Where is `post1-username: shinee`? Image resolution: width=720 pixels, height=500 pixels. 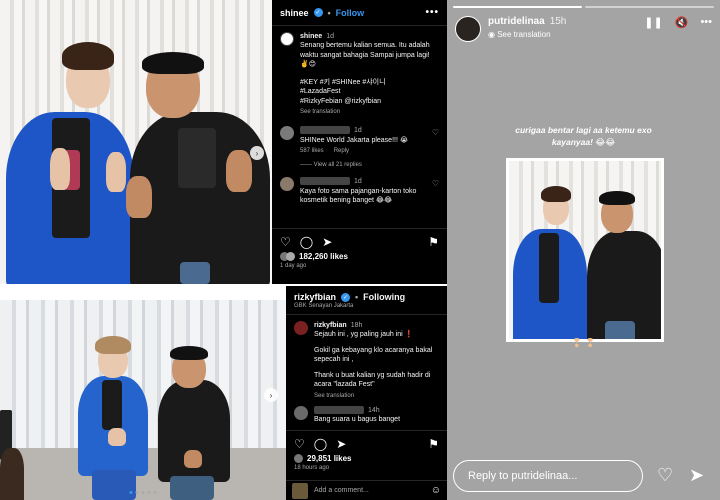
post1-username: shinee is located at coordinates (294, 13).